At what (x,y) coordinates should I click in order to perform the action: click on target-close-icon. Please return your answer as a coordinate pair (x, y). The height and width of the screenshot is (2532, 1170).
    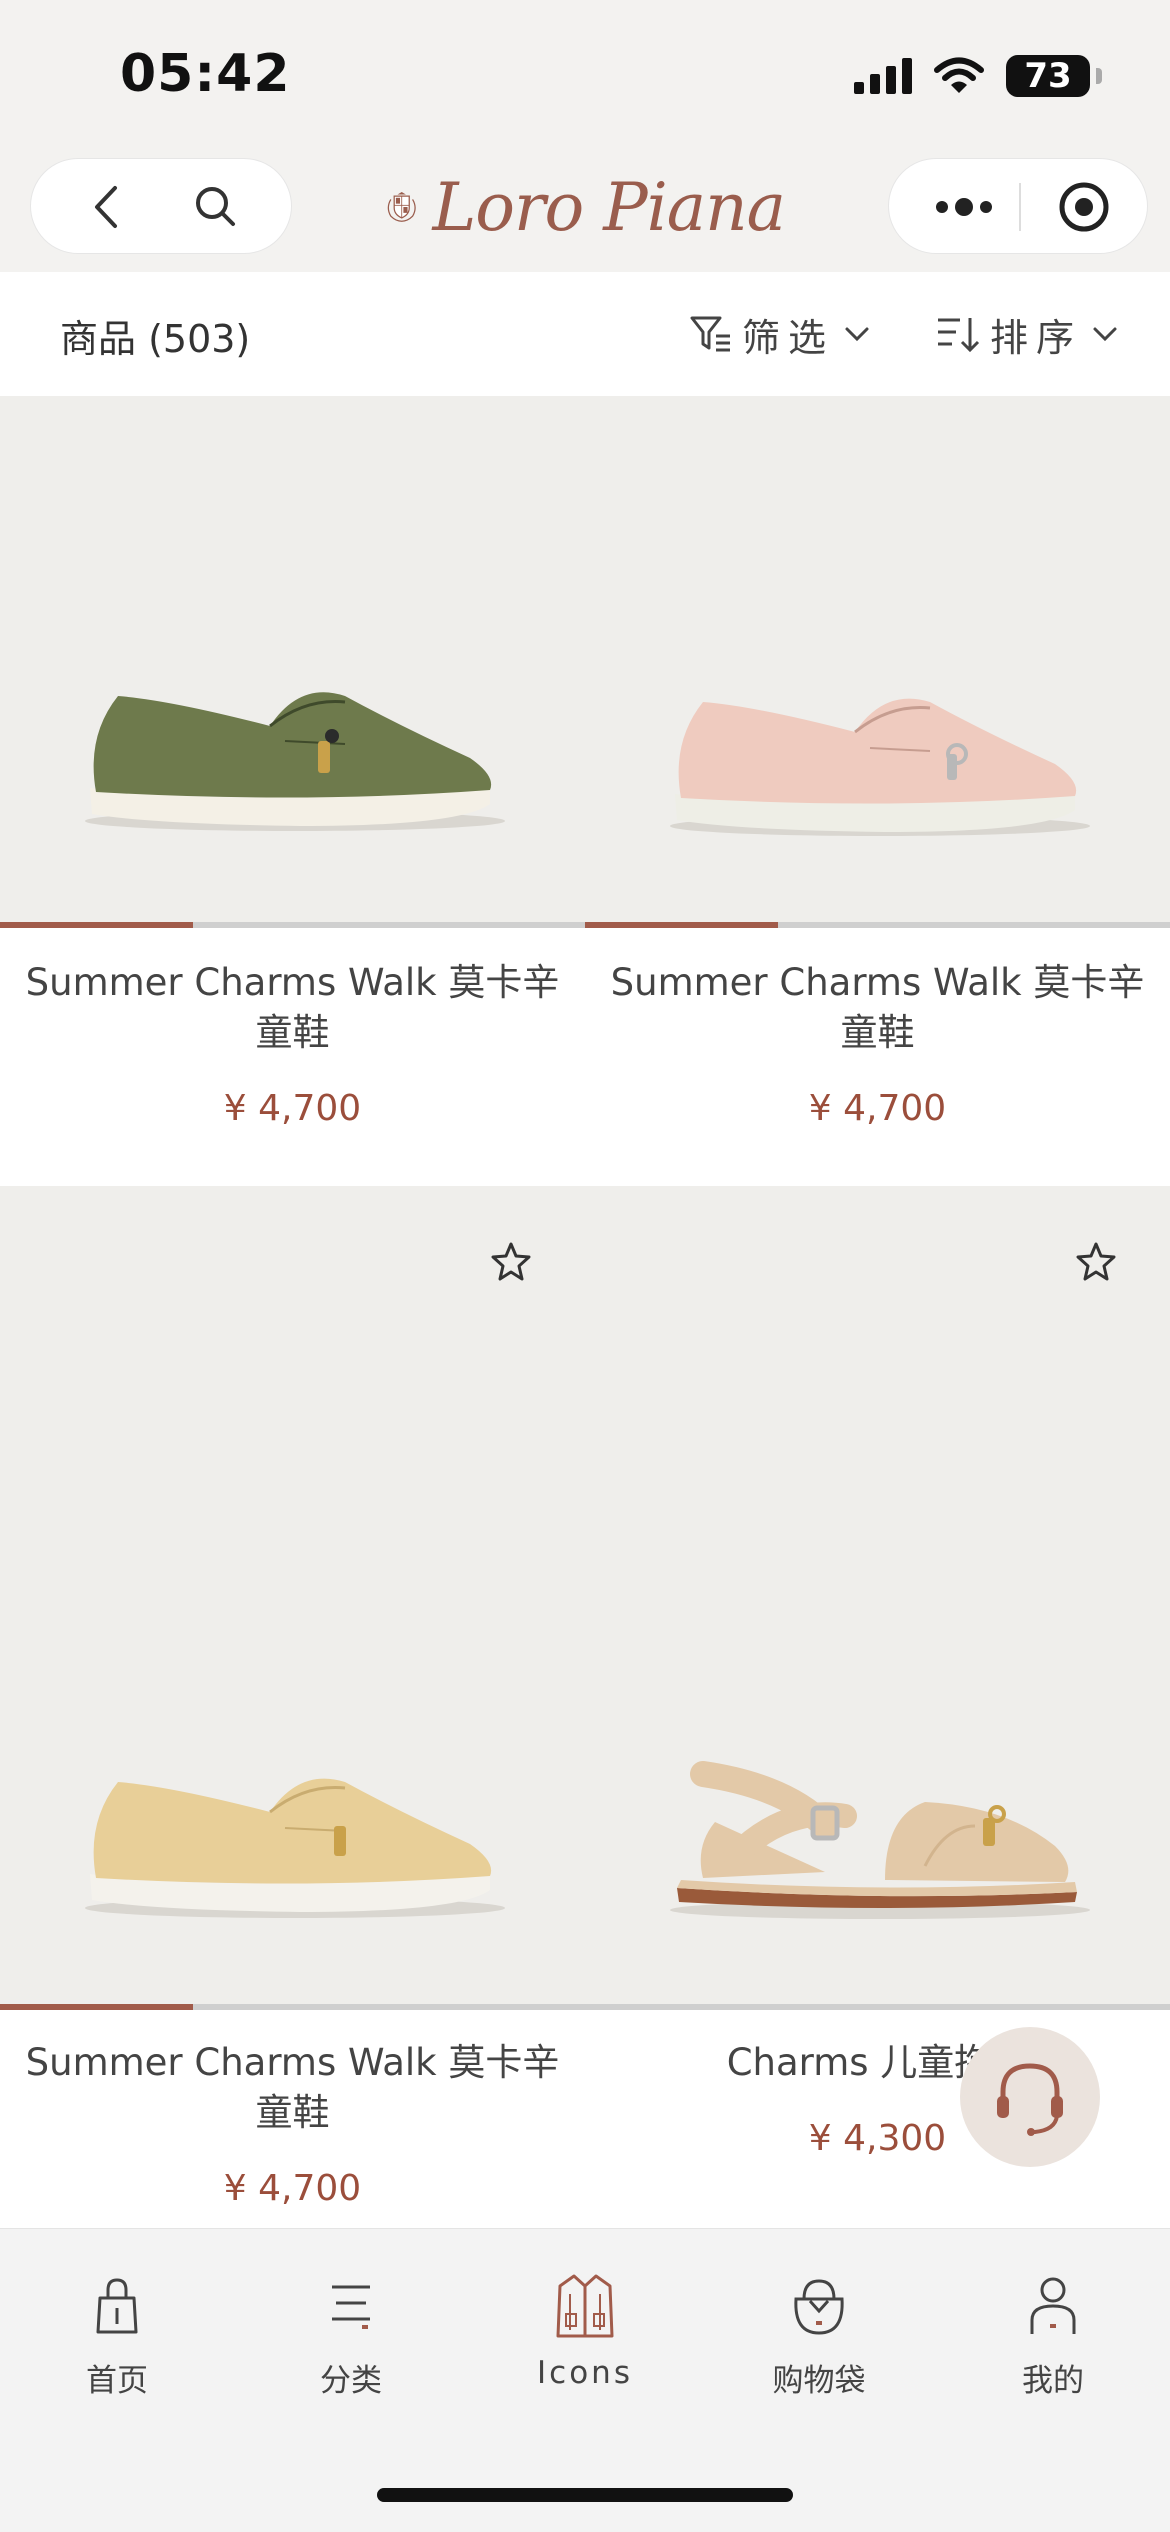
    Looking at the image, I should click on (1084, 207).